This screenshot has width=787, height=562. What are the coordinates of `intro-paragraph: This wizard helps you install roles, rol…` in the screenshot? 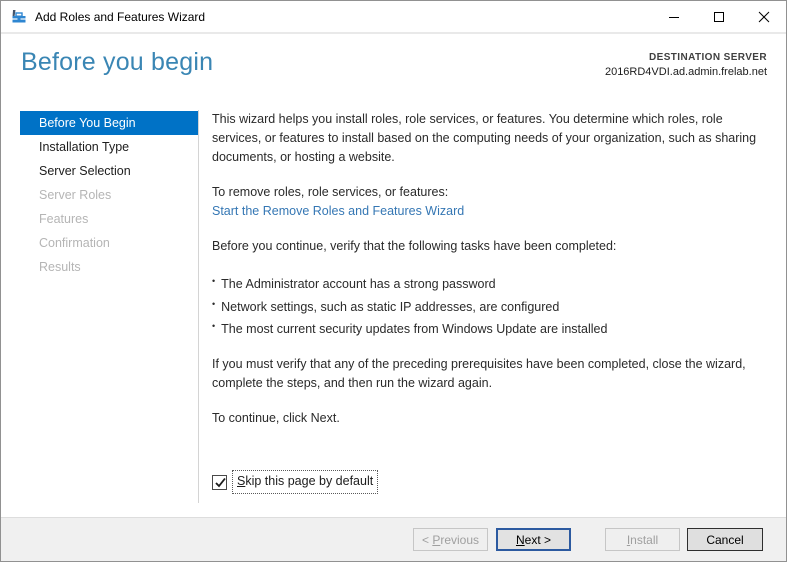 It's located at (484, 138).